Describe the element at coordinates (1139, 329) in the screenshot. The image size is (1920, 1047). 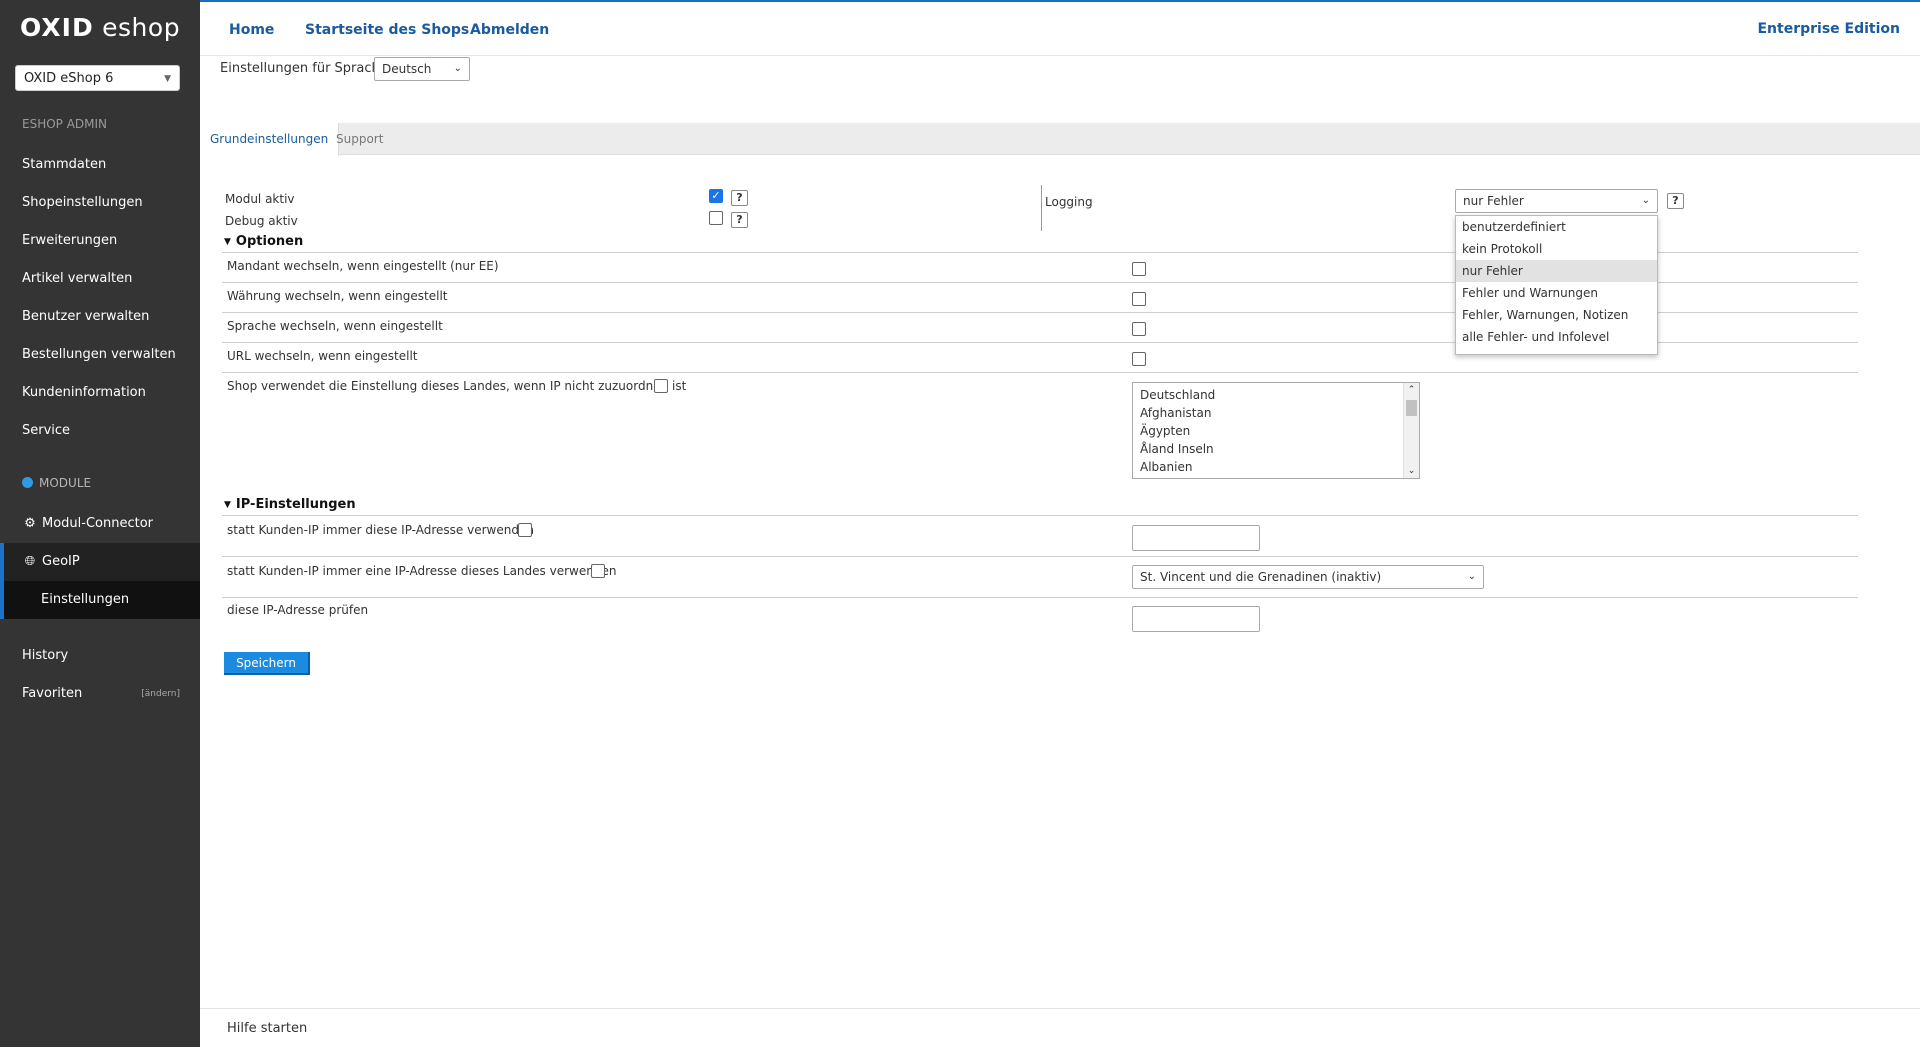
I see `opt-sprache-checkbox` at that location.